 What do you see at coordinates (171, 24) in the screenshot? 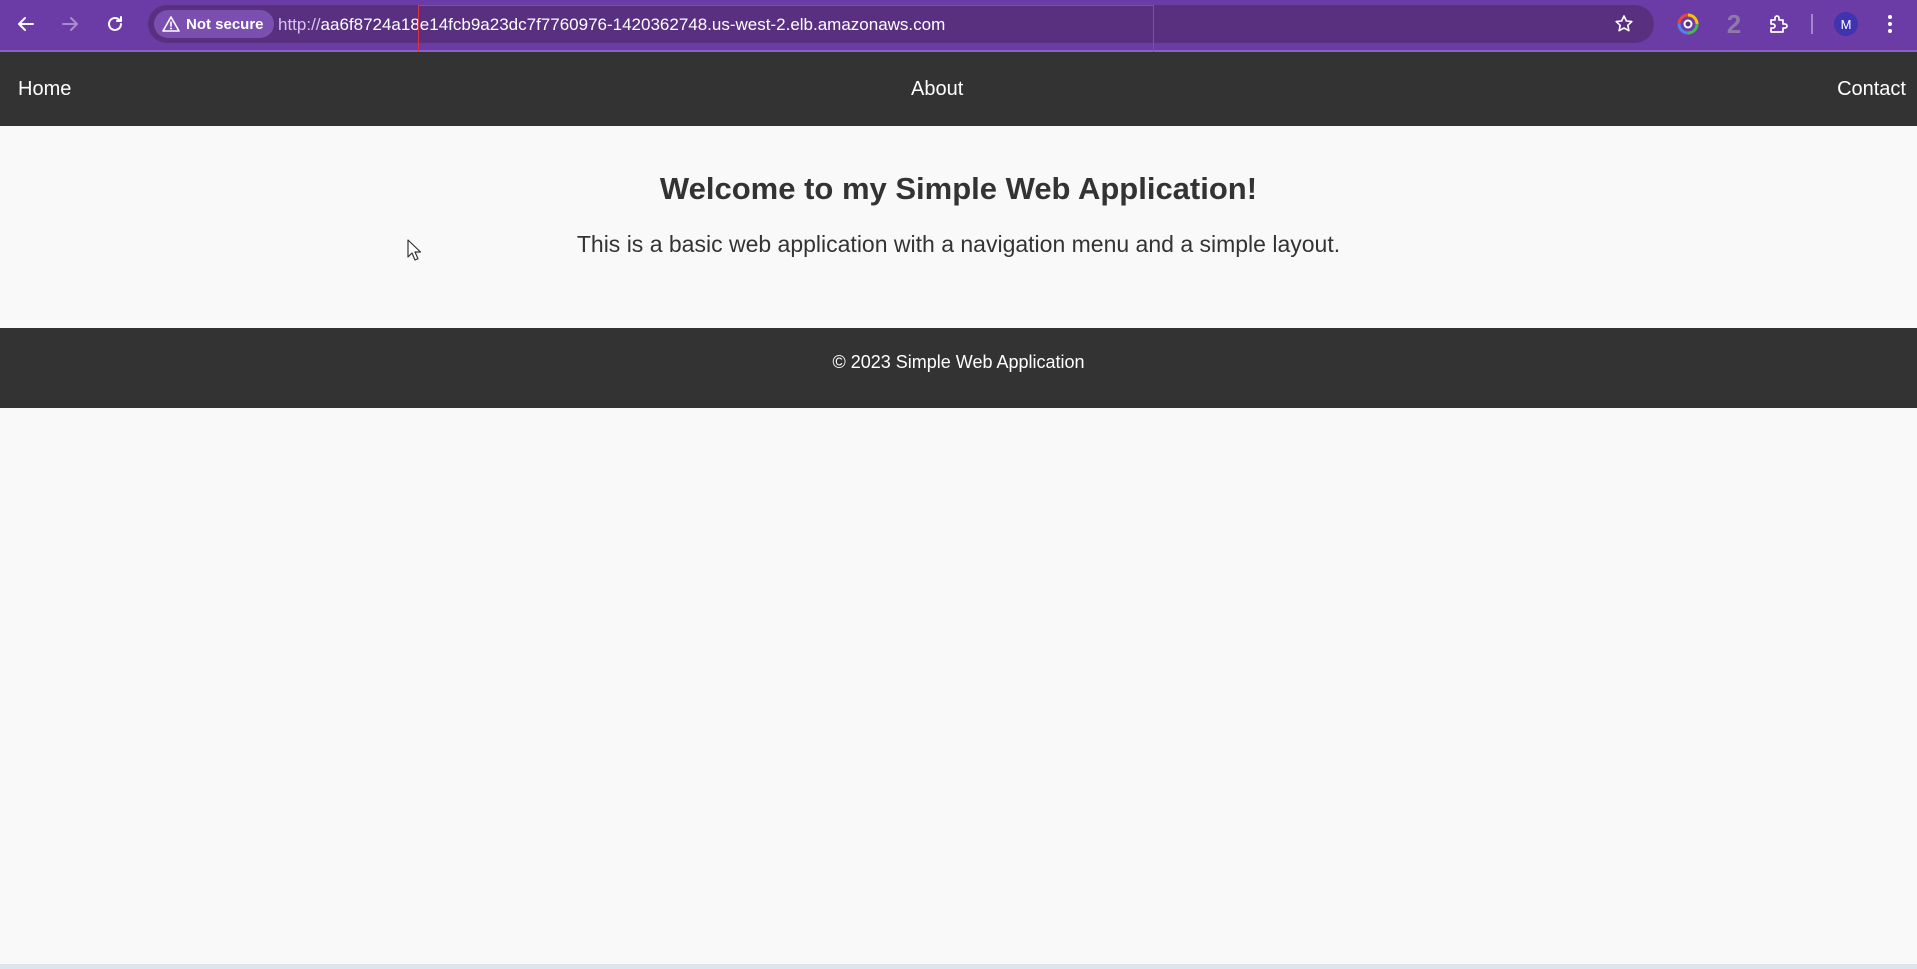
I see `warning-icon` at bounding box center [171, 24].